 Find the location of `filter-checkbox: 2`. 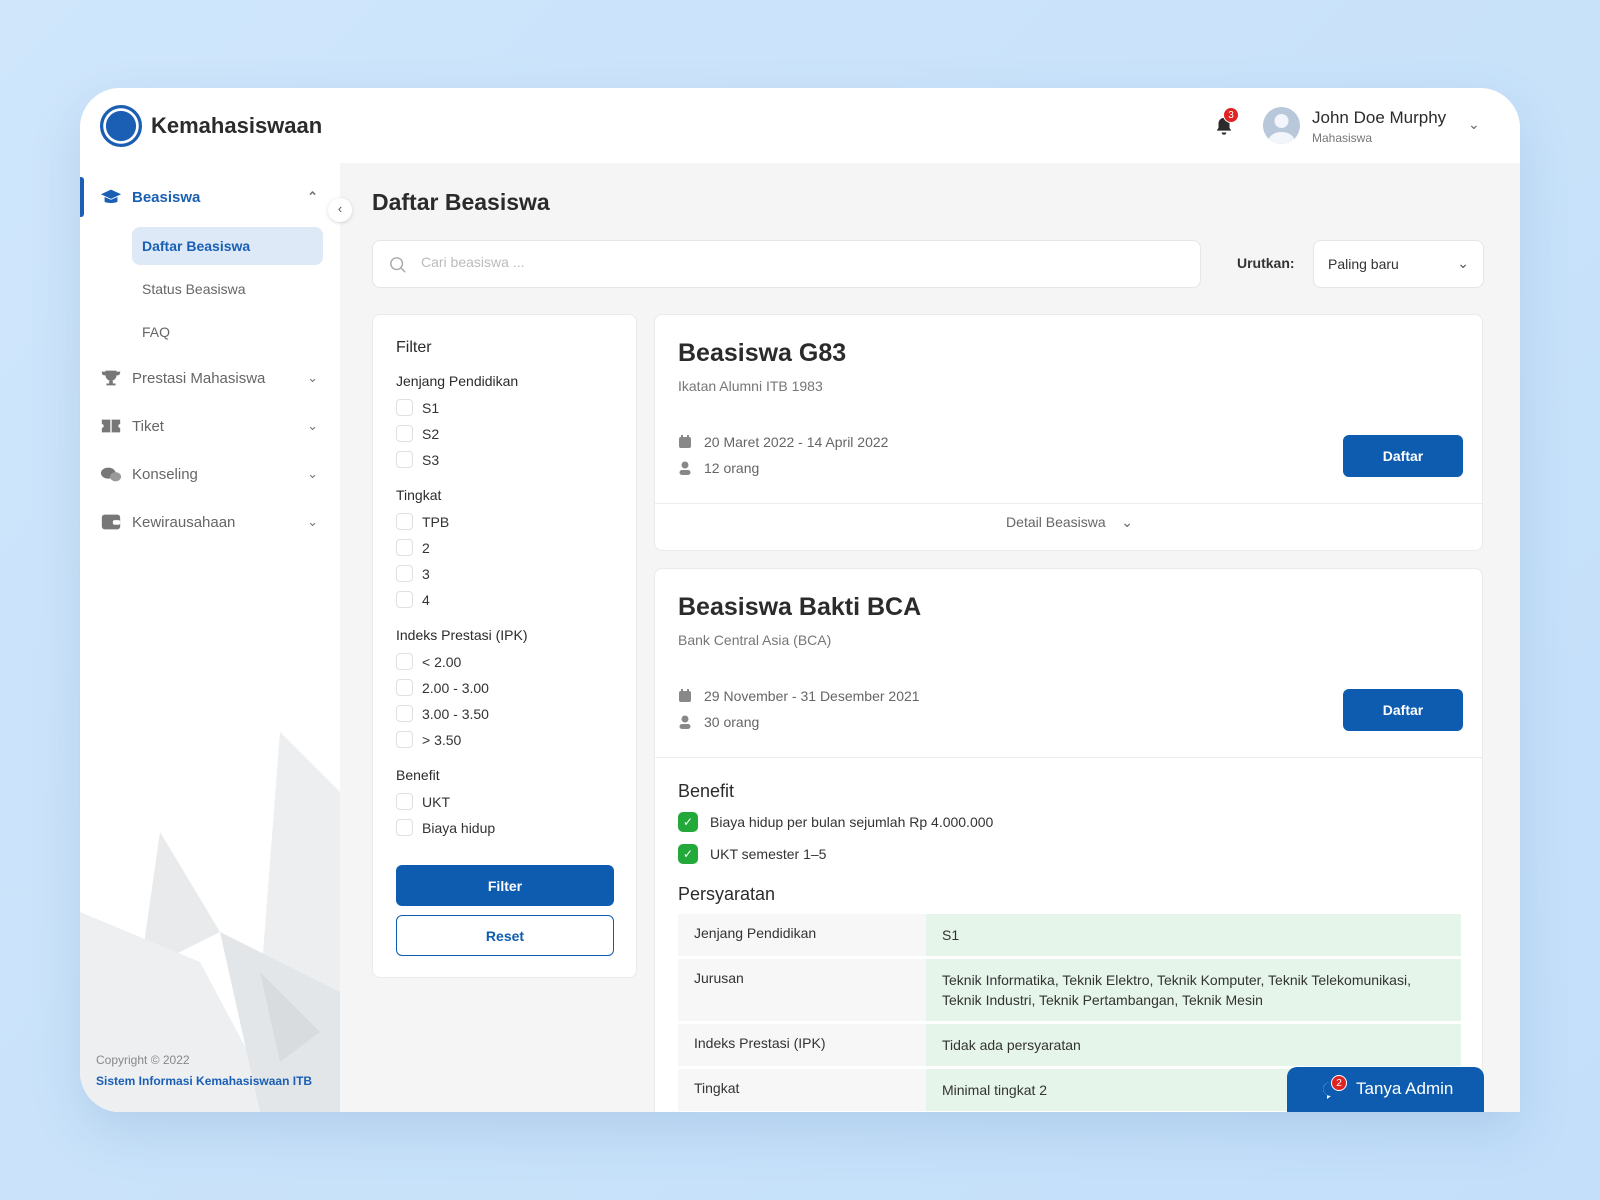

filter-checkbox: 2 is located at coordinates (413, 547).